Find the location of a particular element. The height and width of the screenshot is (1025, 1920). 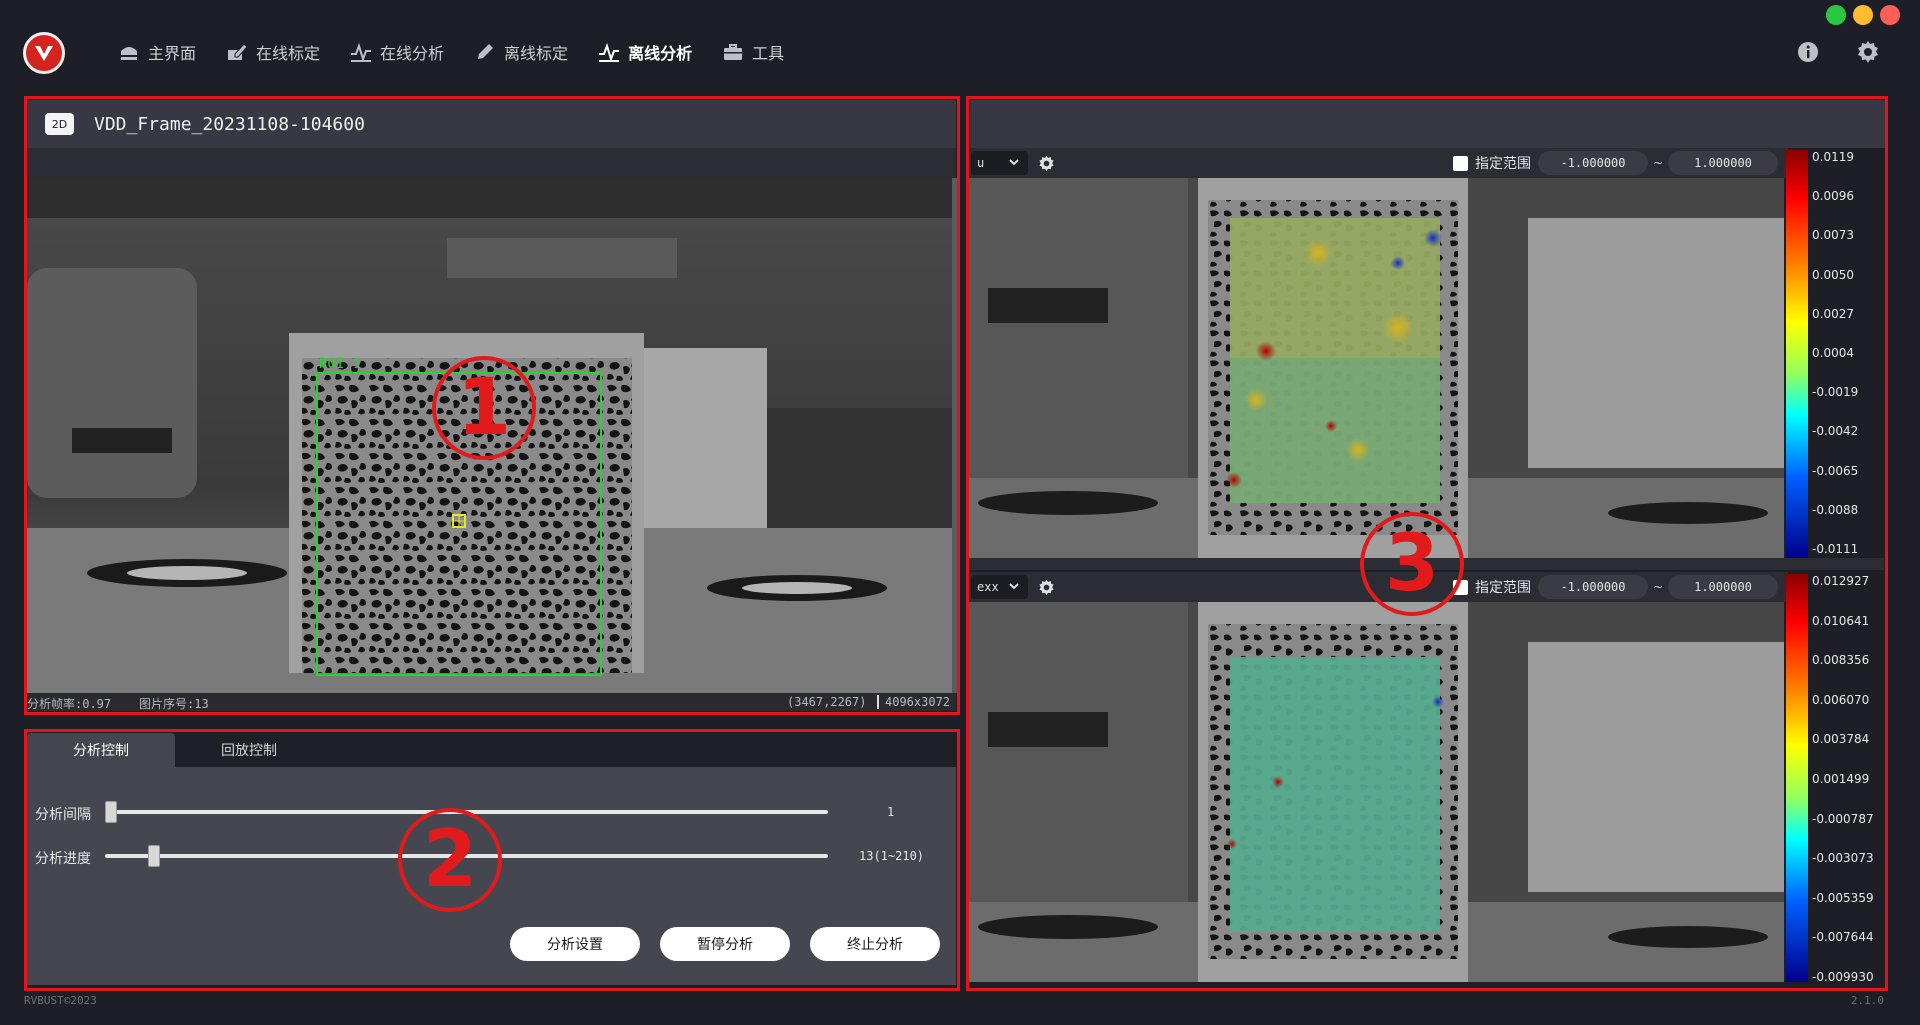

nav-online-analysis: 在线分析 is located at coordinates (397, 52).